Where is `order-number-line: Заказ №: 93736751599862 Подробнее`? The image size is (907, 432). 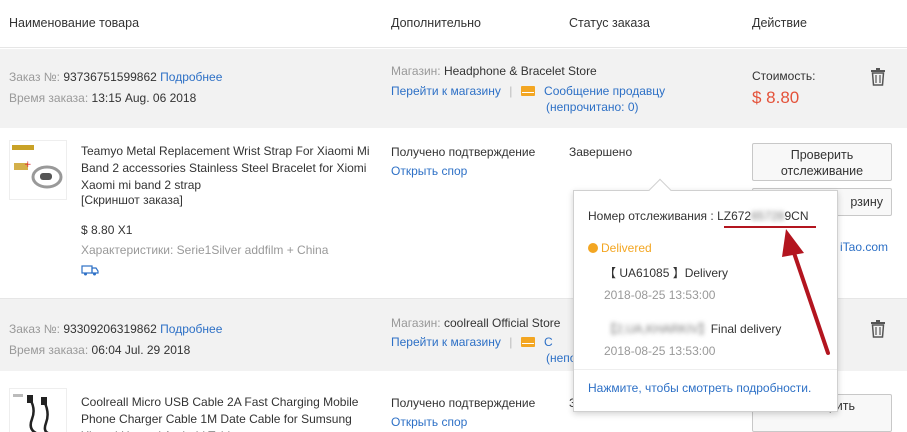
order-number-line: Заказ №: 93736751599862 Подробнее is located at coordinates (116, 77).